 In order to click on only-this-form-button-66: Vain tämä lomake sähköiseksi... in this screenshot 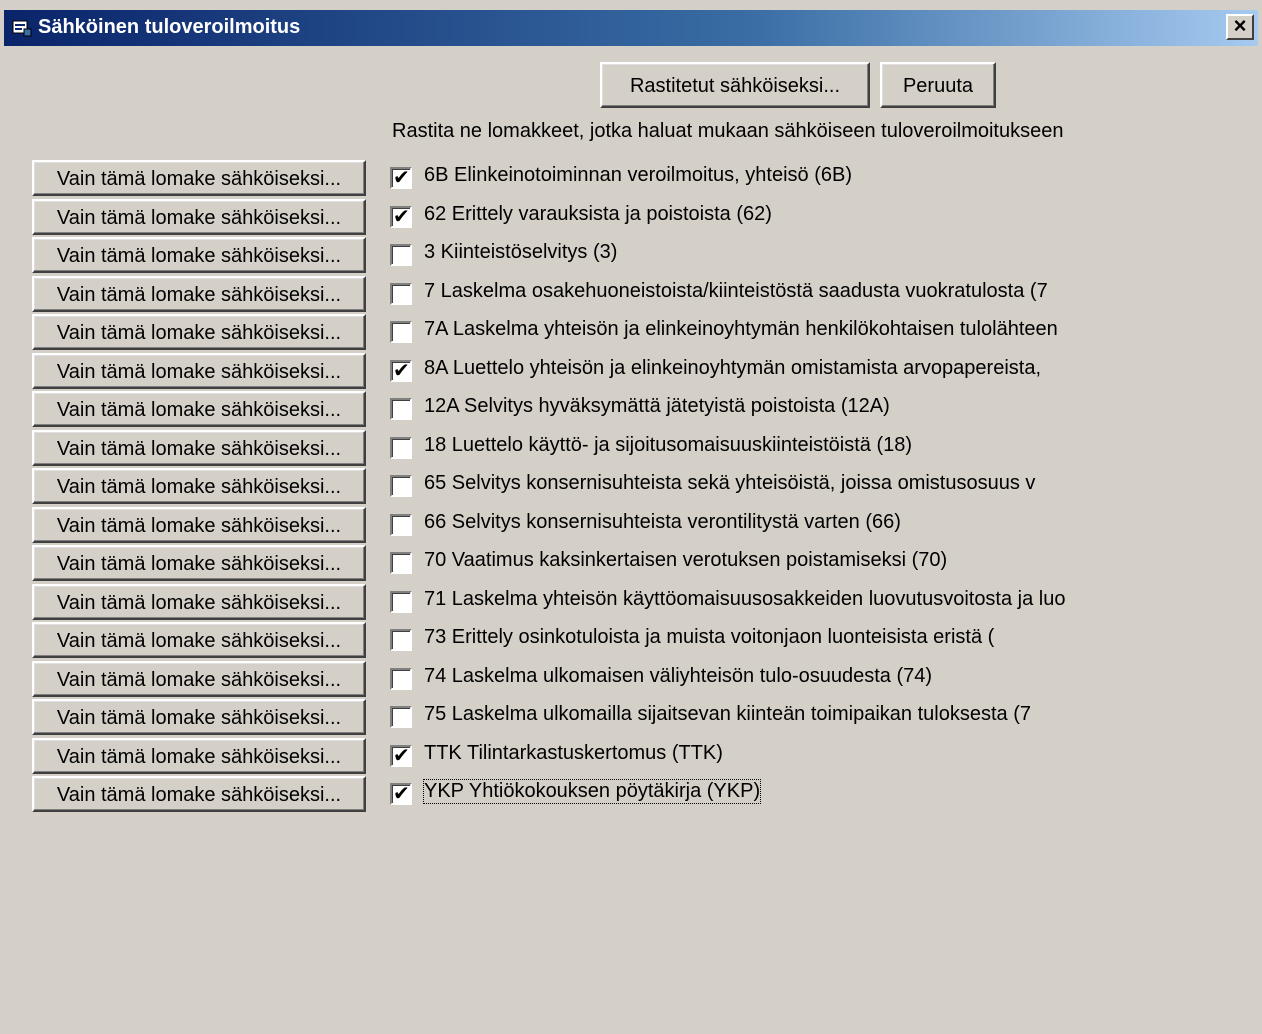, I will do `click(199, 525)`.